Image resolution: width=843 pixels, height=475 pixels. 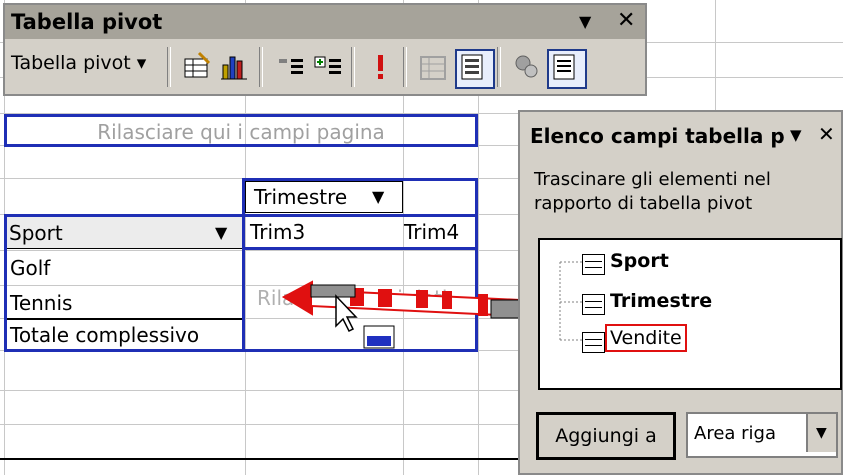 What do you see at coordinates (690, 314) in the screenshot?
I see `field-list: Sport Trimestre Vendite` at bounding box center [690, 314].